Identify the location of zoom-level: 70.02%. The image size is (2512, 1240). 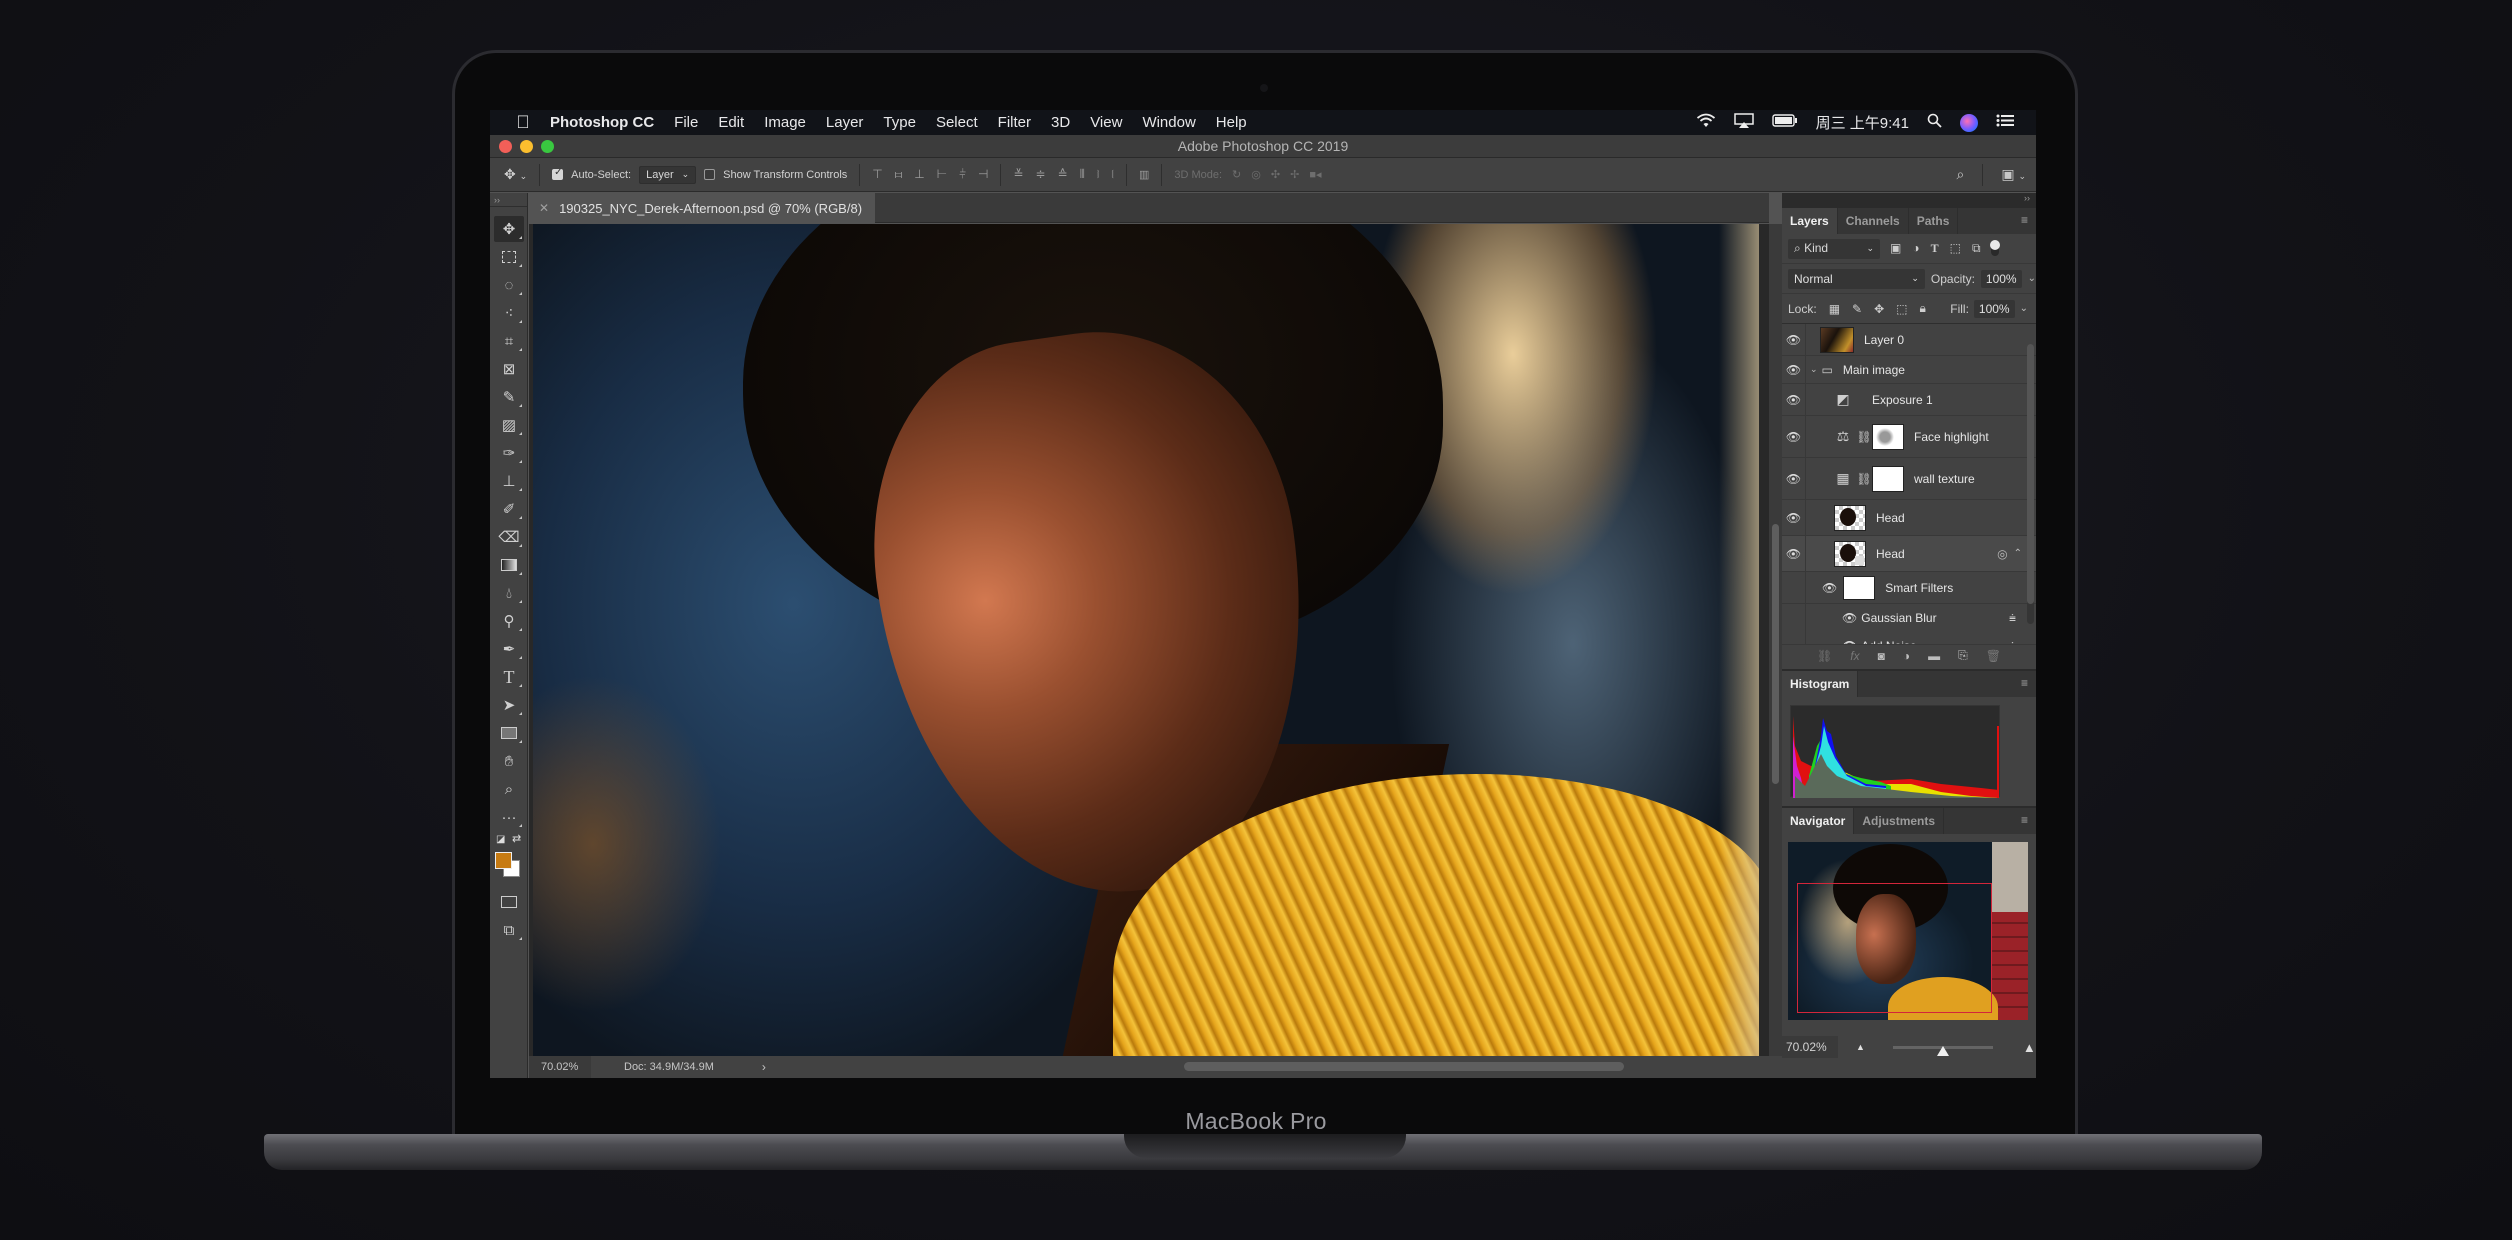
(560, 1067).